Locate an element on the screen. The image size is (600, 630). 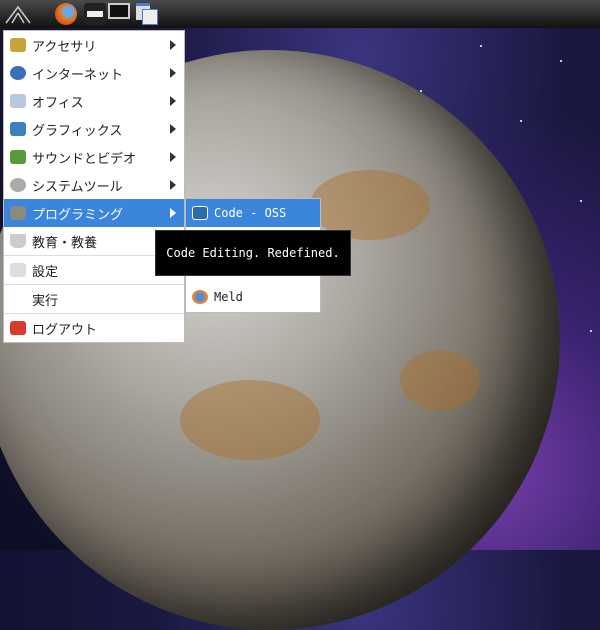
office-icon is located at coordinates (18, 101).